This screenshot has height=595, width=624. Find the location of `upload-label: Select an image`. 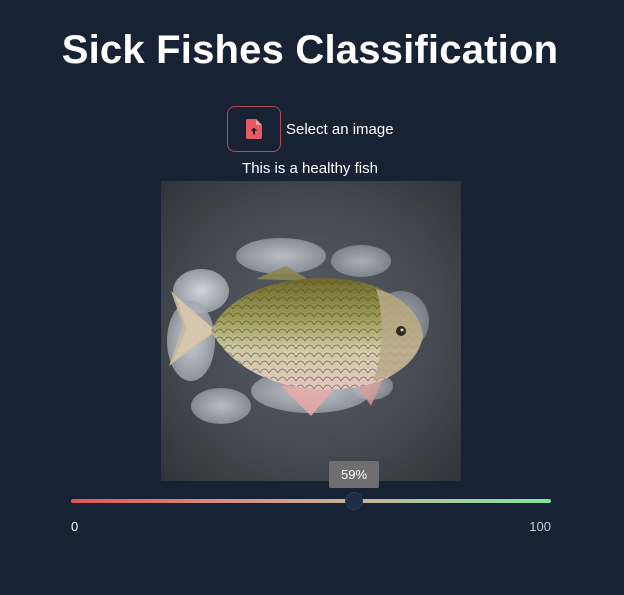

upload-label: Select an image is located at coordinates (340, 129).